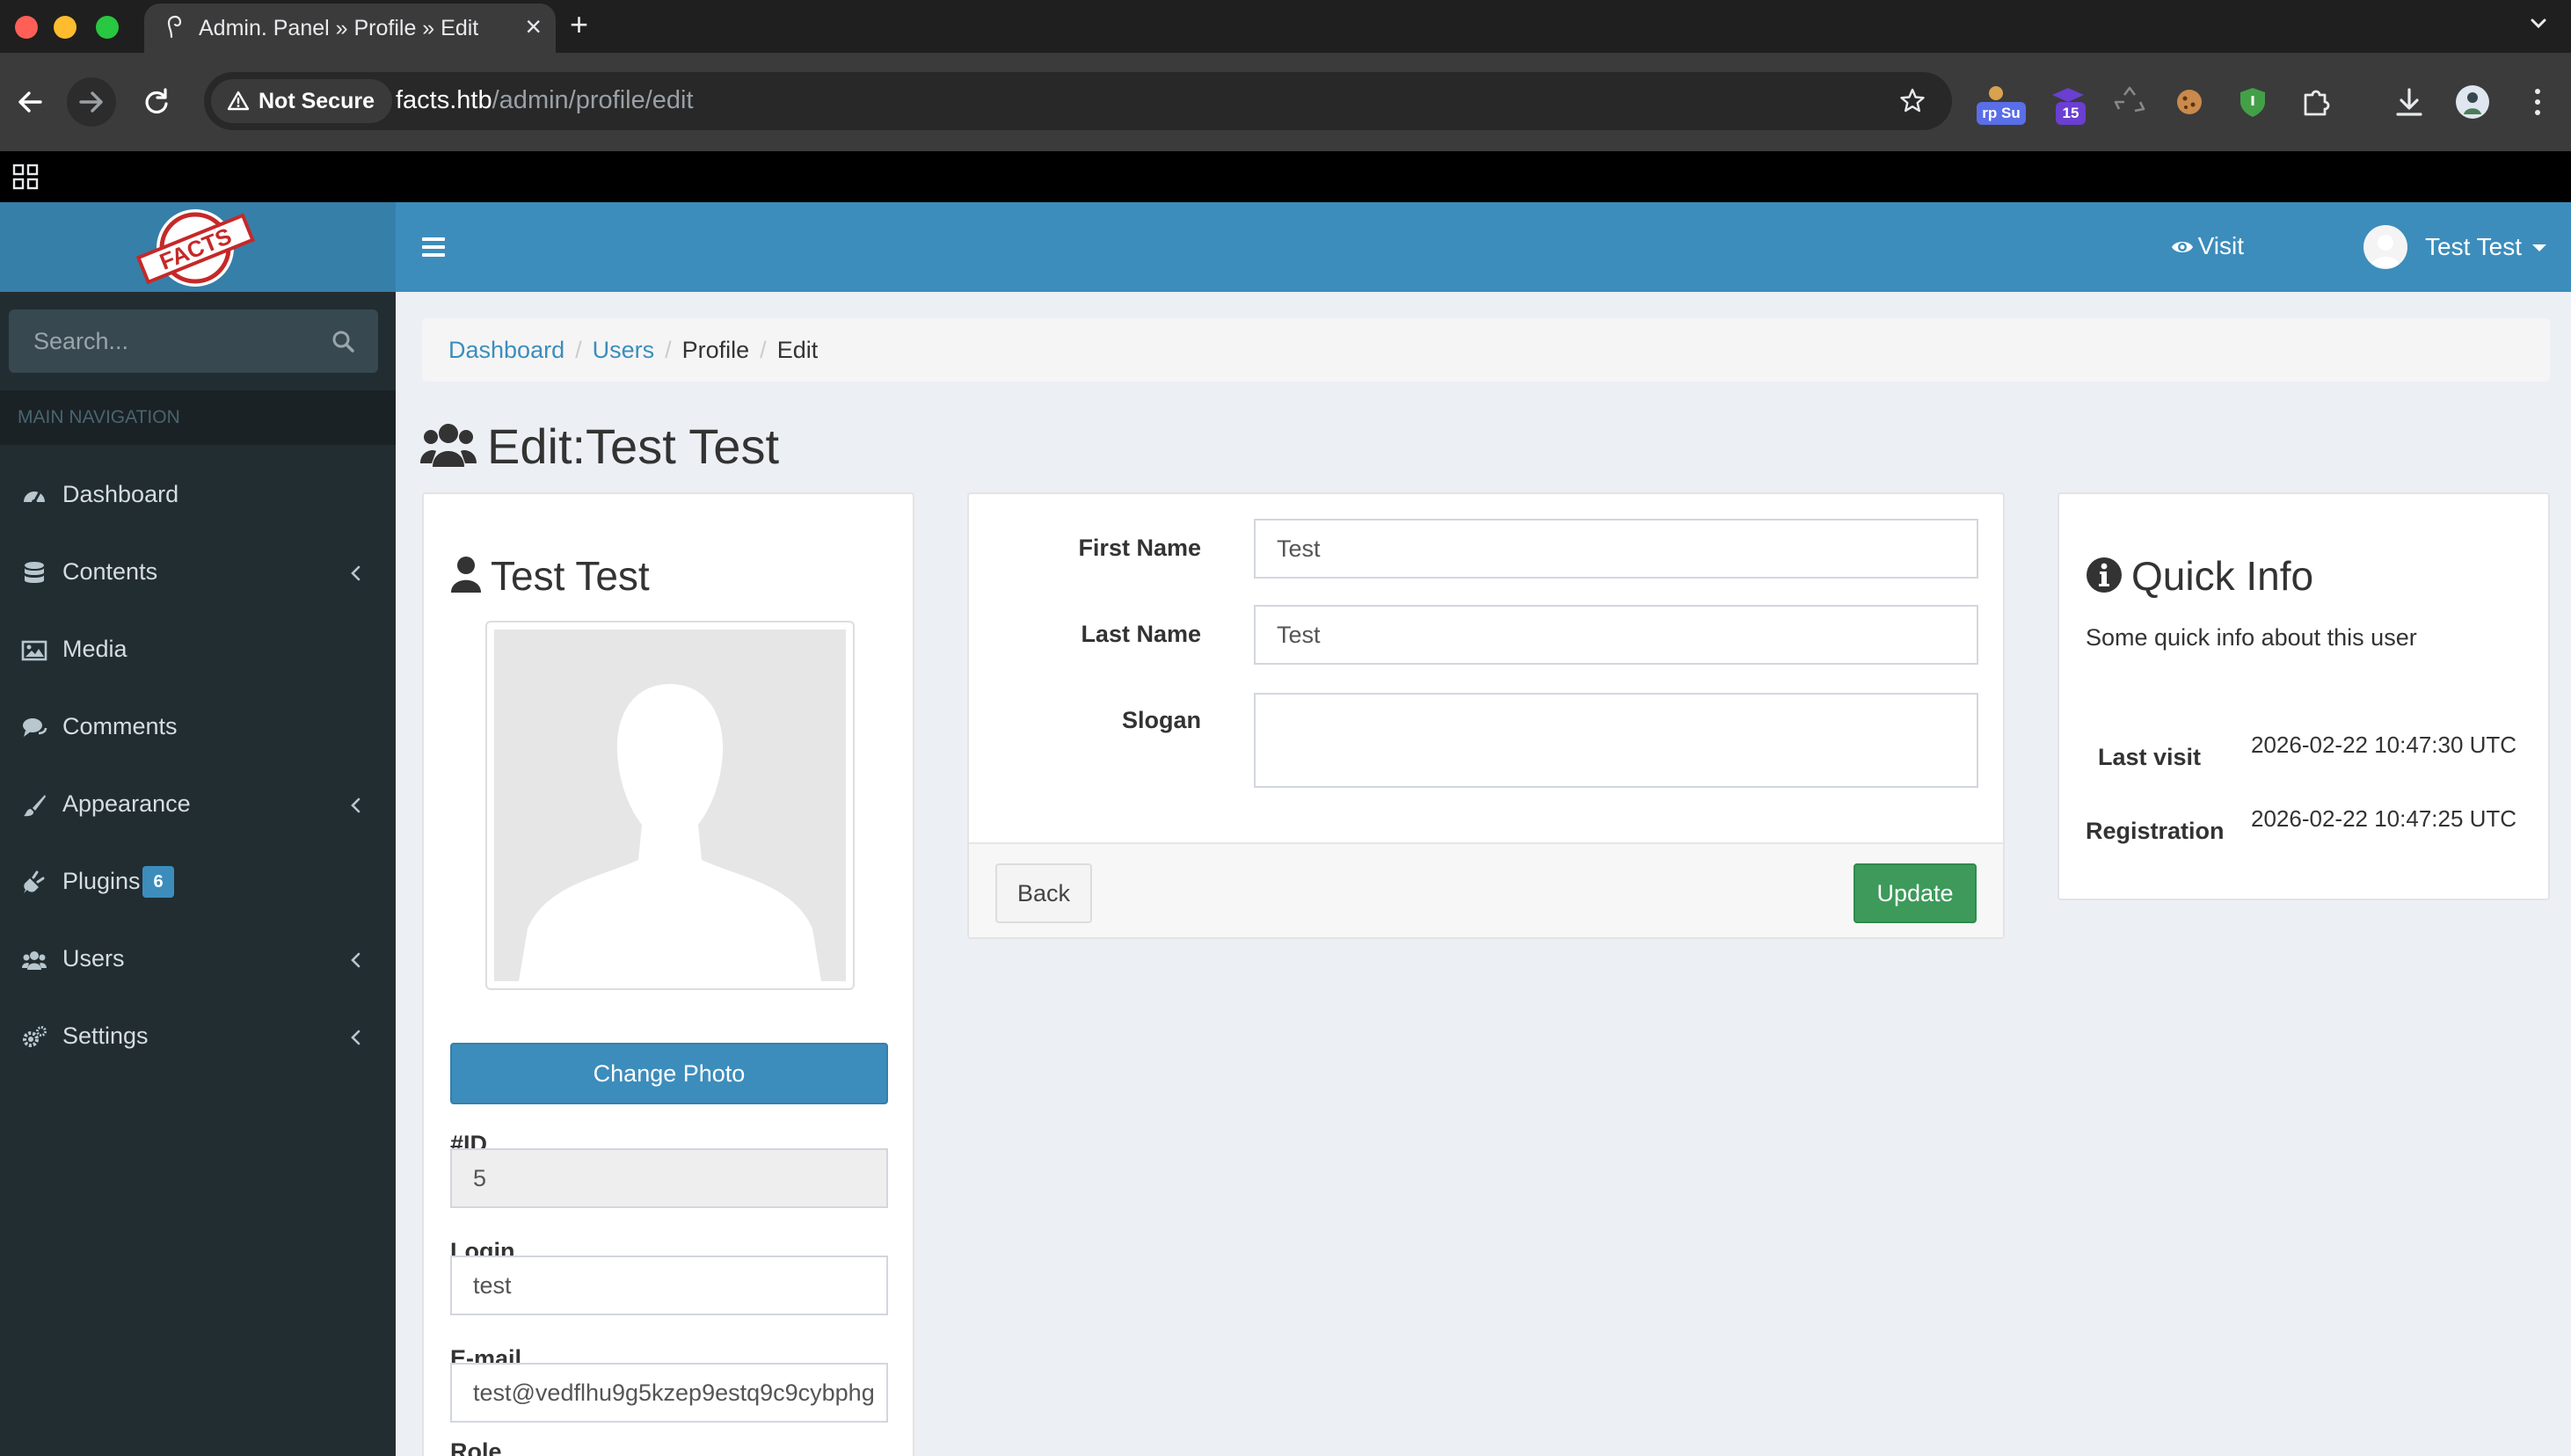 Image resolution: width=2571 pixels, height=1456 pixels. Describe the element at coordinates (1078, 101) in the screenshot. I see `address-bar: Not Secure facts.htb/admin/profile/edit` at that location.